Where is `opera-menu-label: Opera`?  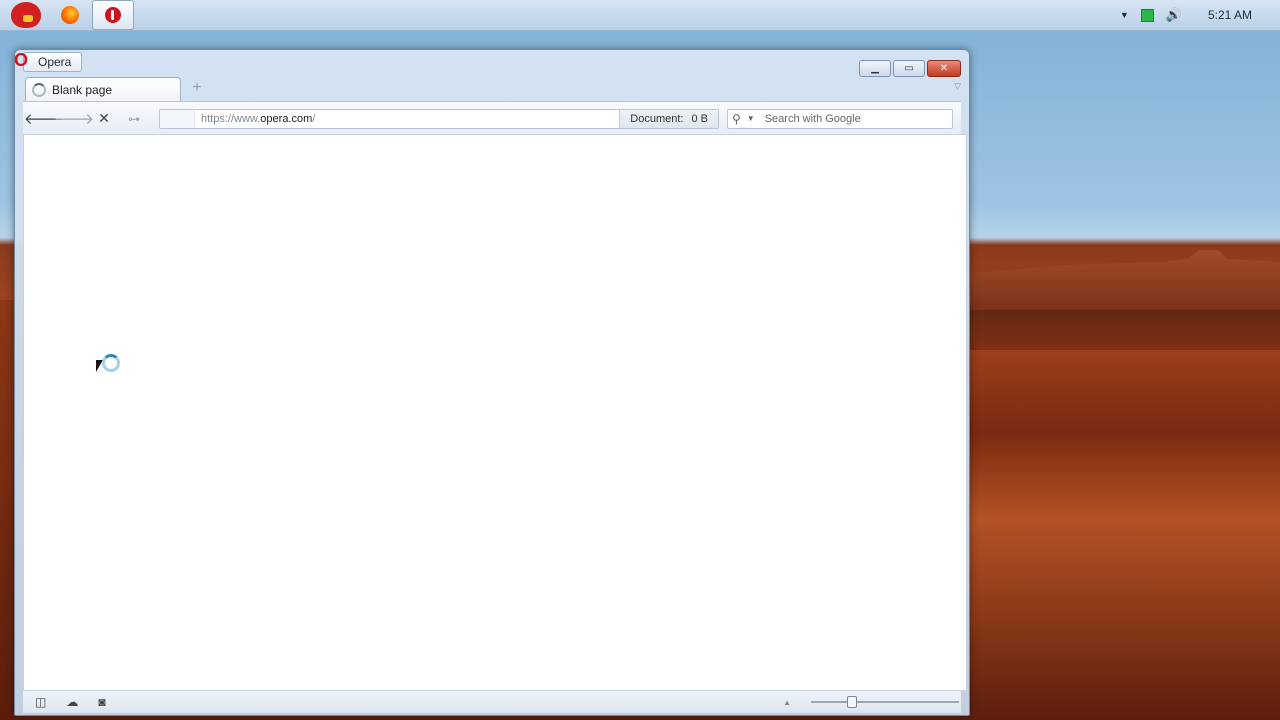 opera-menu-label: Opera is located at coordinates (55, 62).